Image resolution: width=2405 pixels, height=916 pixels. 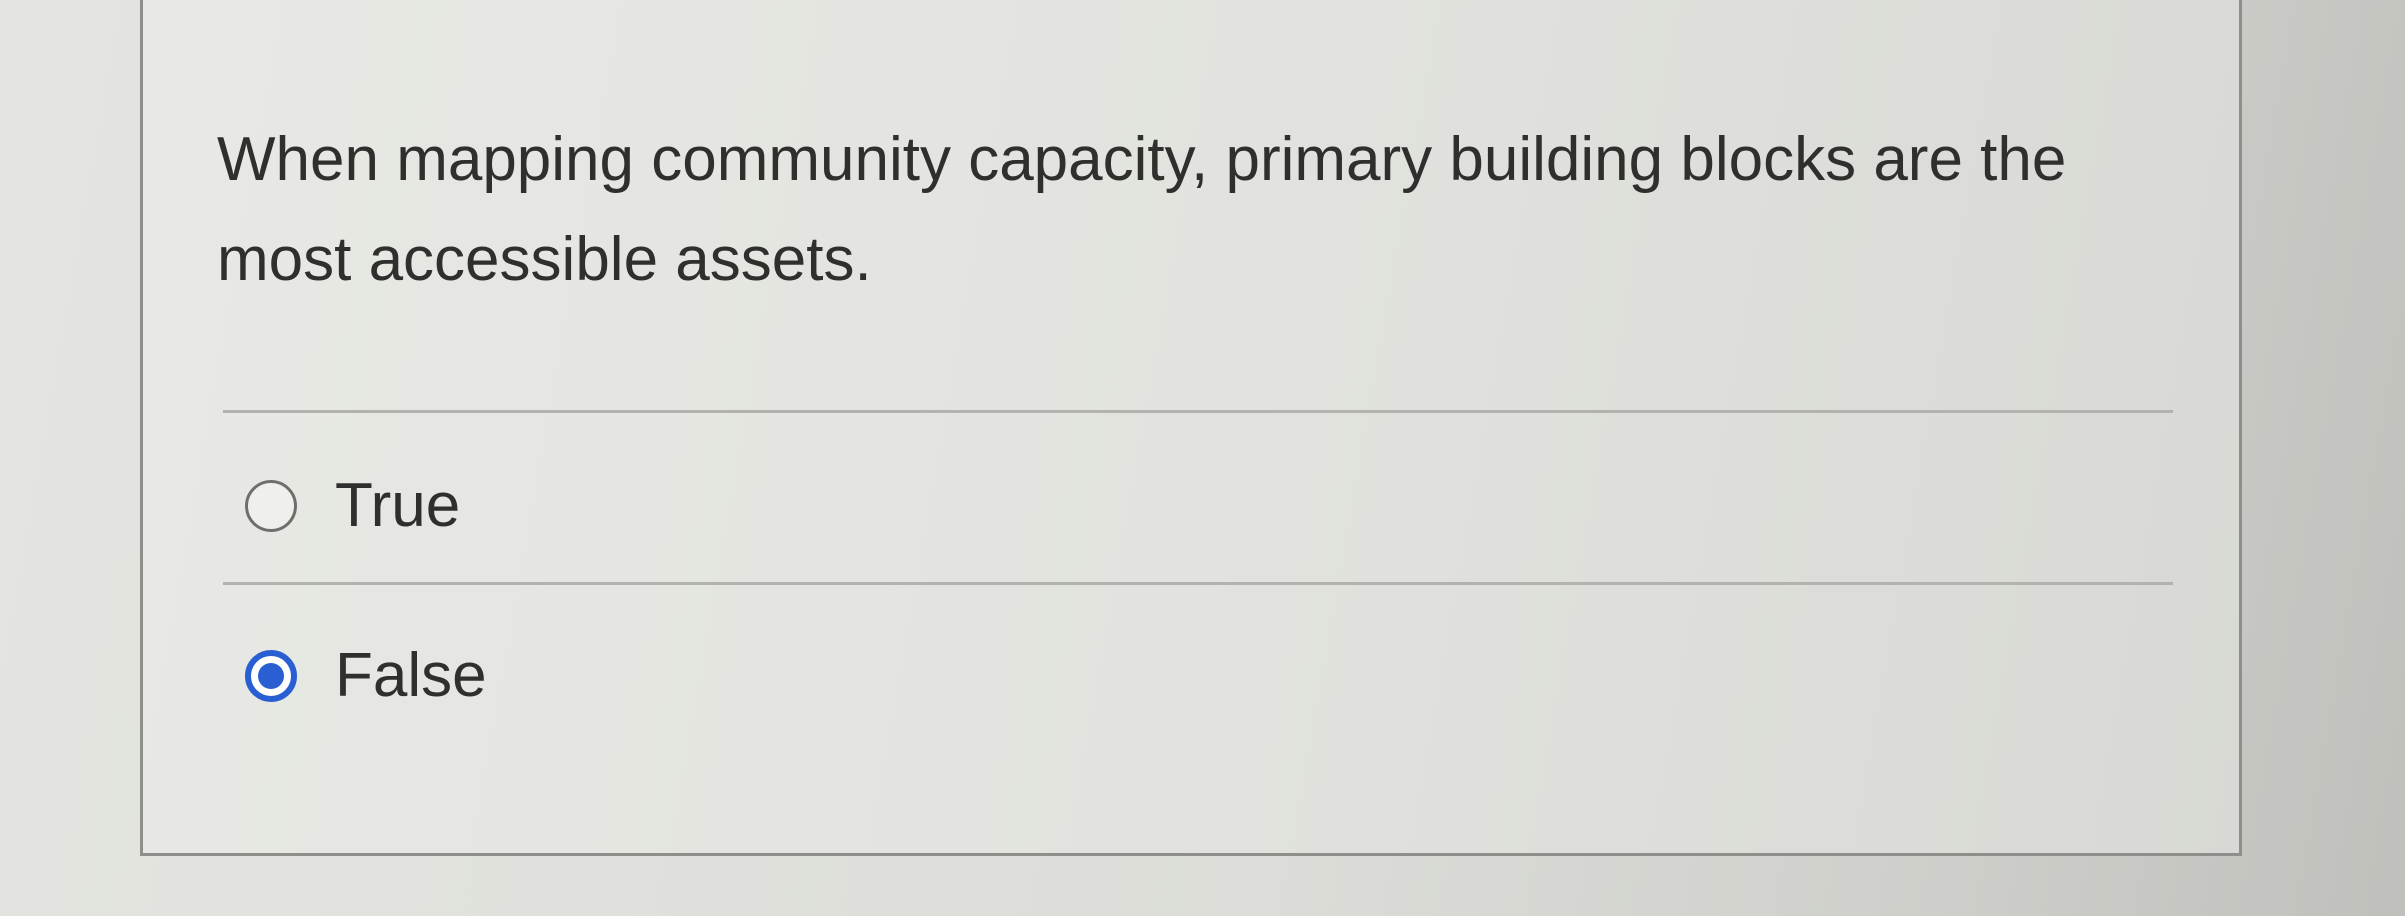 What do you see at coordinates (411, 675) in the screenshot?
I see `option-label: False` at bounding box center [411, 675].